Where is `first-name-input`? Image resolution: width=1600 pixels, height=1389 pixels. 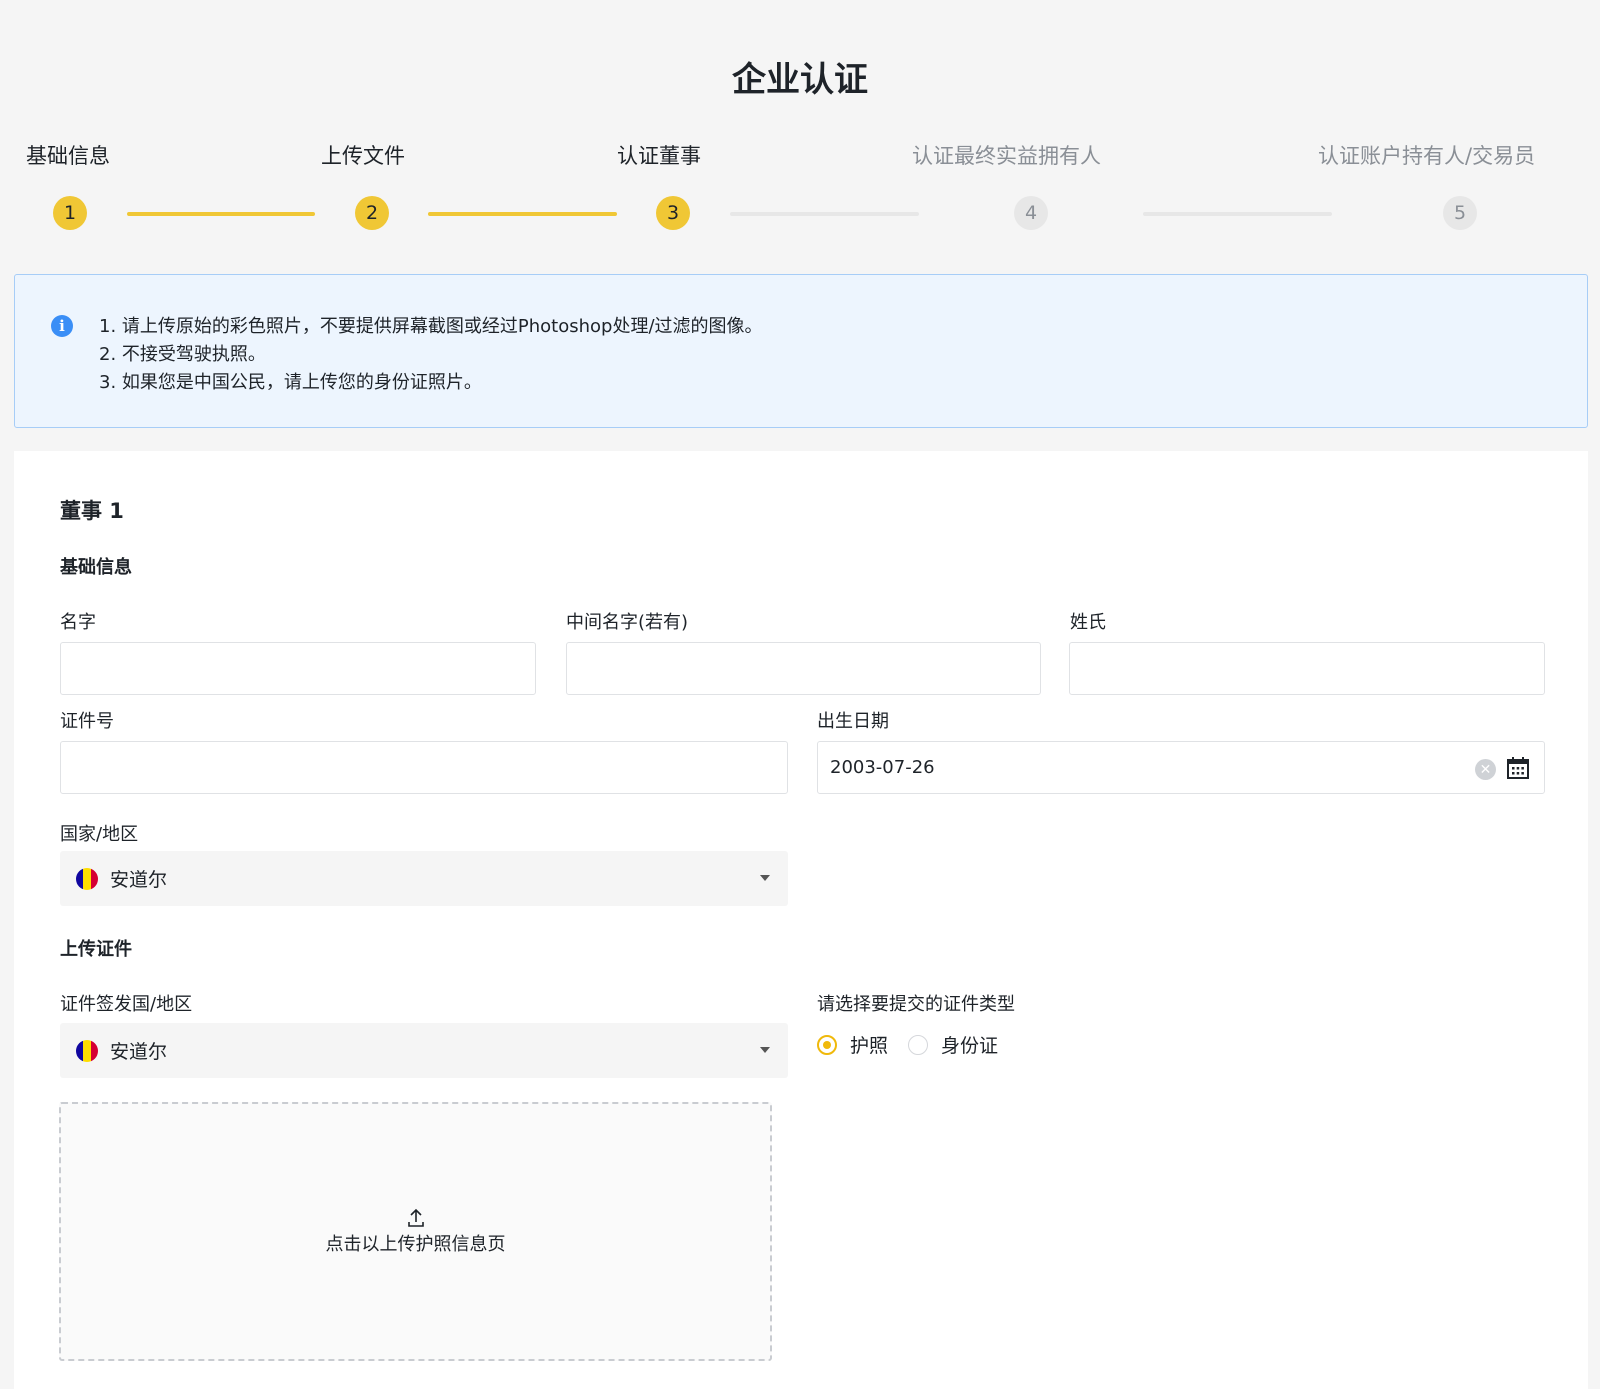
first-name-input is located at coordinates (298, 668).